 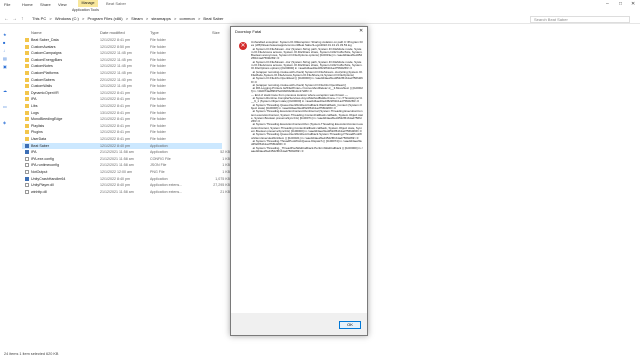 I want to click on breadcrumb-item: common, so click(x=186, y=18).